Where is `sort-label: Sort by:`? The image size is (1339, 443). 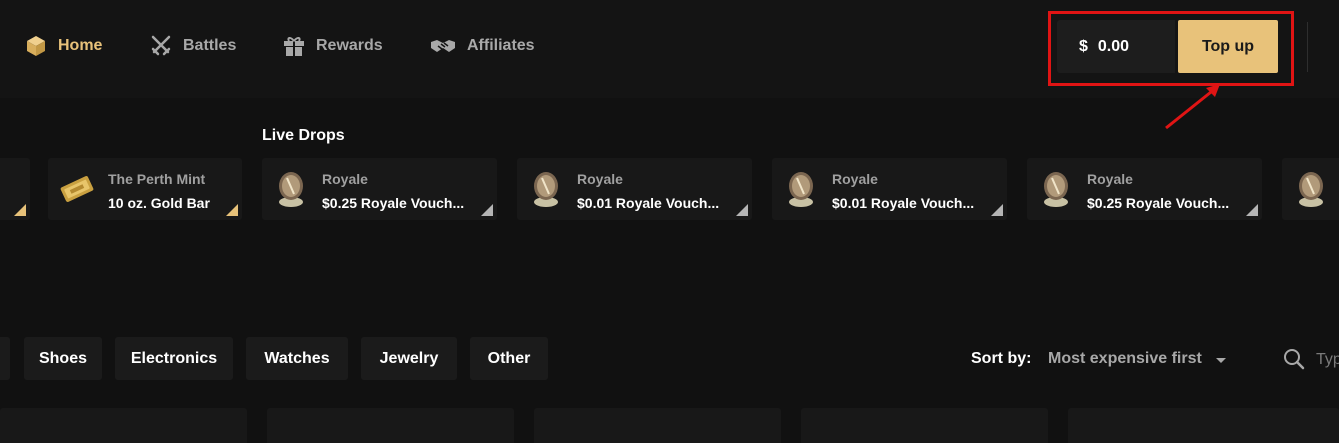 sort-label: Sort by: is located at coordinates (1001, 358).